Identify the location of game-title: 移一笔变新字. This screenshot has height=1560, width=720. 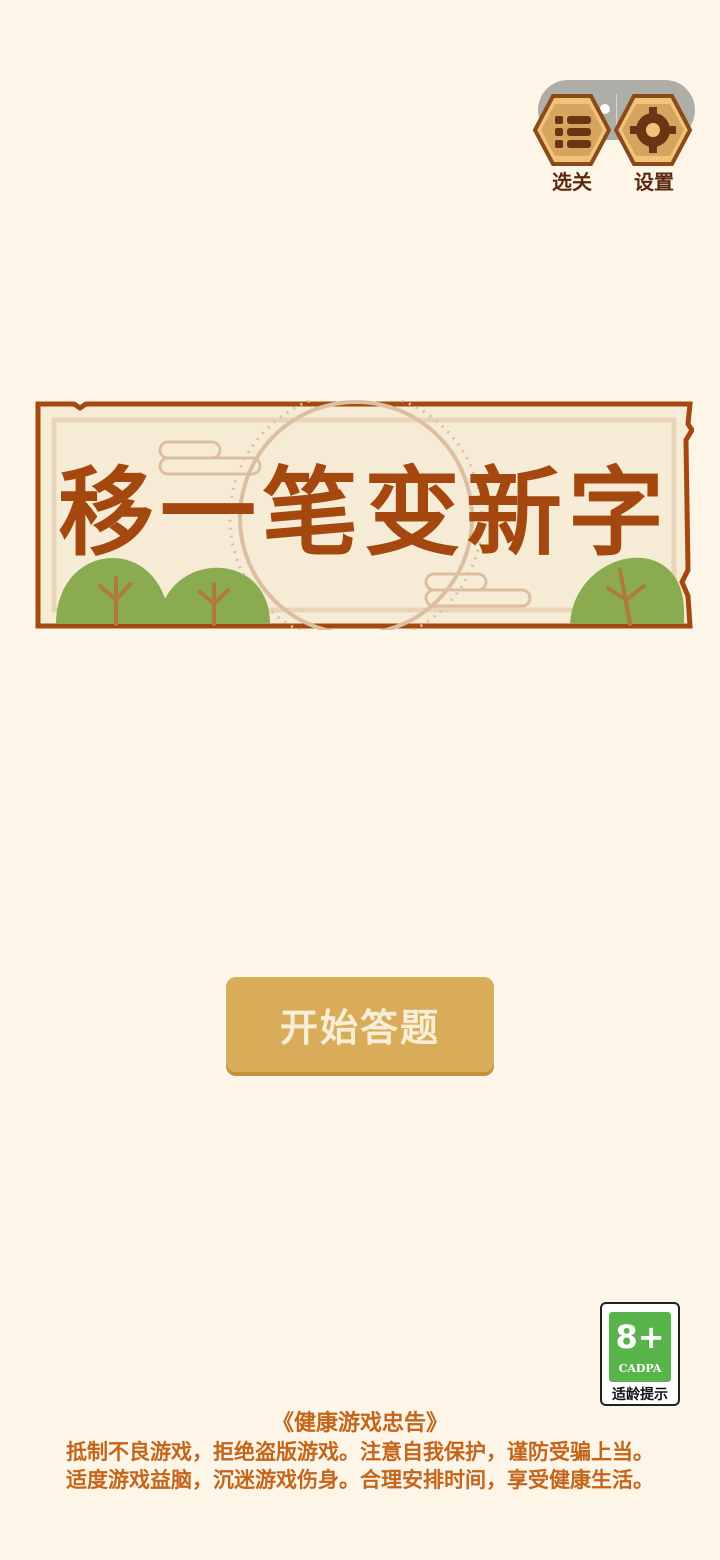
(364, 513).